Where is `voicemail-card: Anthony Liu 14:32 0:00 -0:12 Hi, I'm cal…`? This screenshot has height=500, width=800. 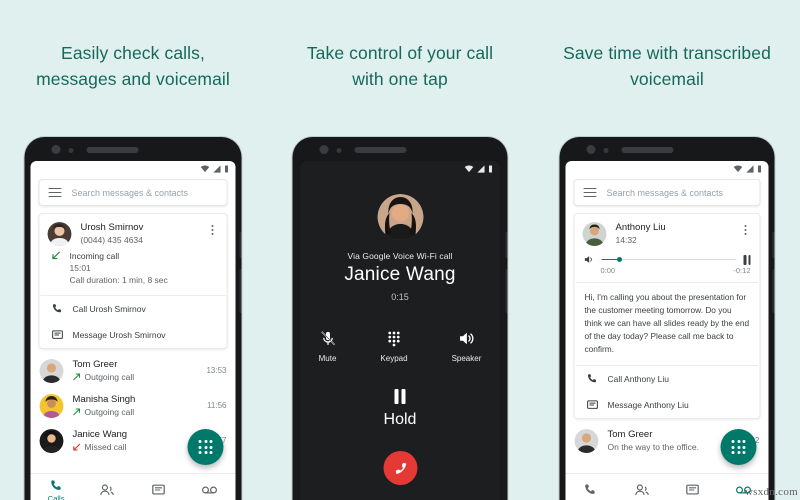
voicemail-card: Anthony Liu 14:32 0:00 -0:12 Hi, I'm cal… is located at coordinates (667, 316).